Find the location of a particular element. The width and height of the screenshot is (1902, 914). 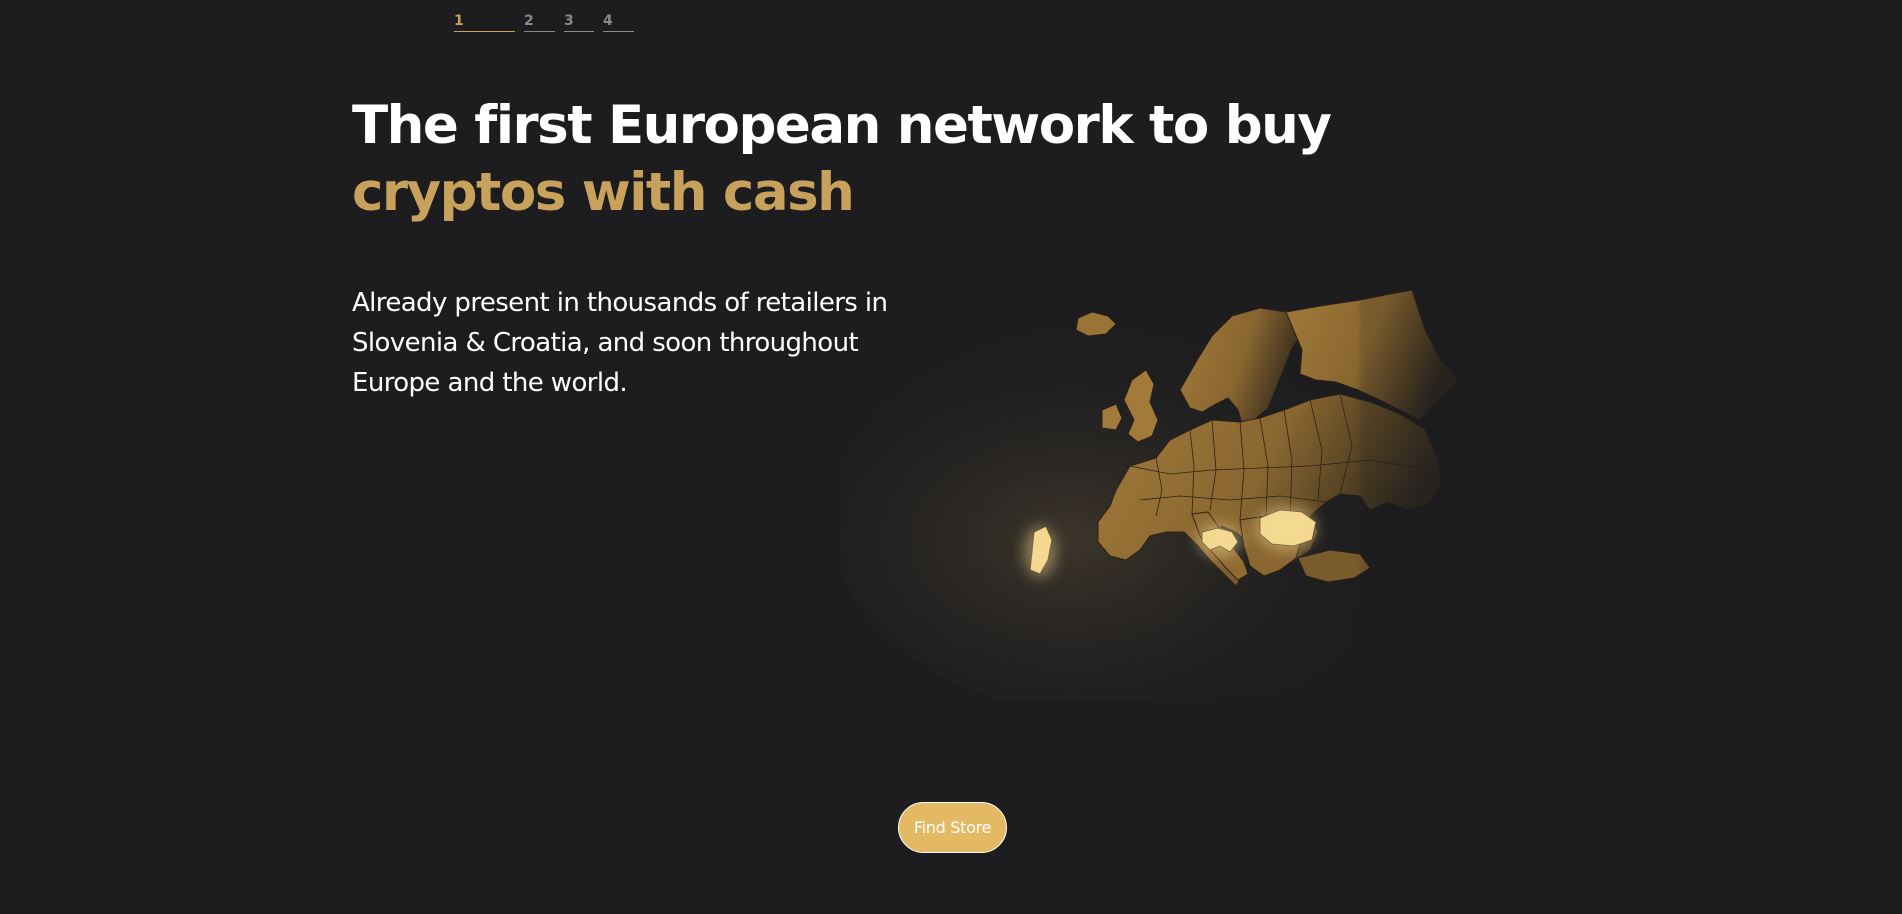

find-store-button: Find Store is located at coordinates (952, 827).